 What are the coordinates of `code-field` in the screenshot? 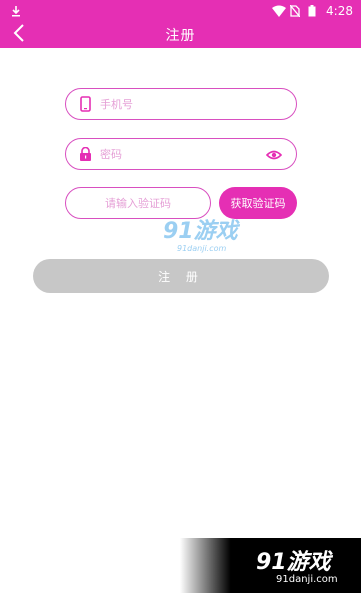 It's located at (138, 203).